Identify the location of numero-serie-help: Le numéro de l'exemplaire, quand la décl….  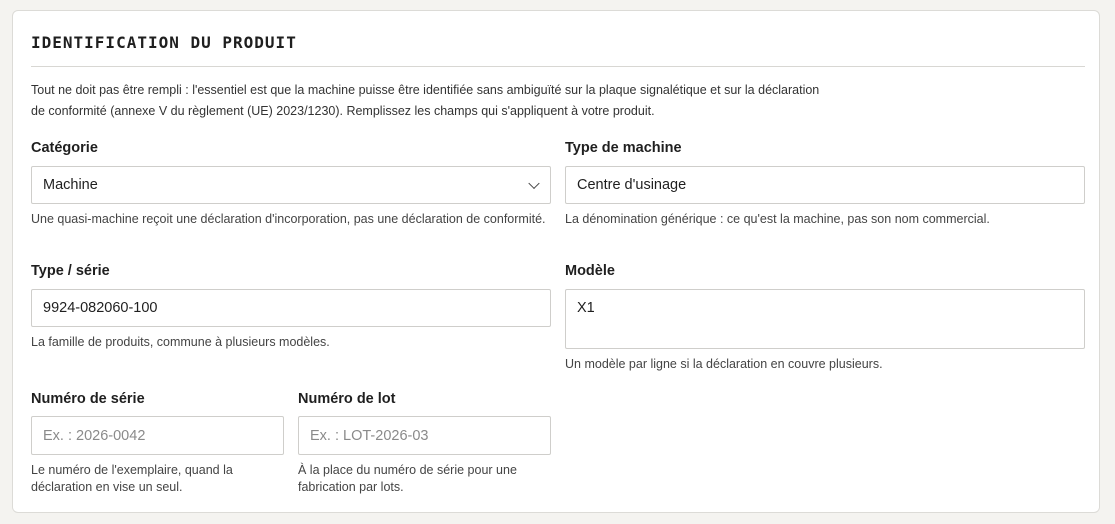
(132, 478).